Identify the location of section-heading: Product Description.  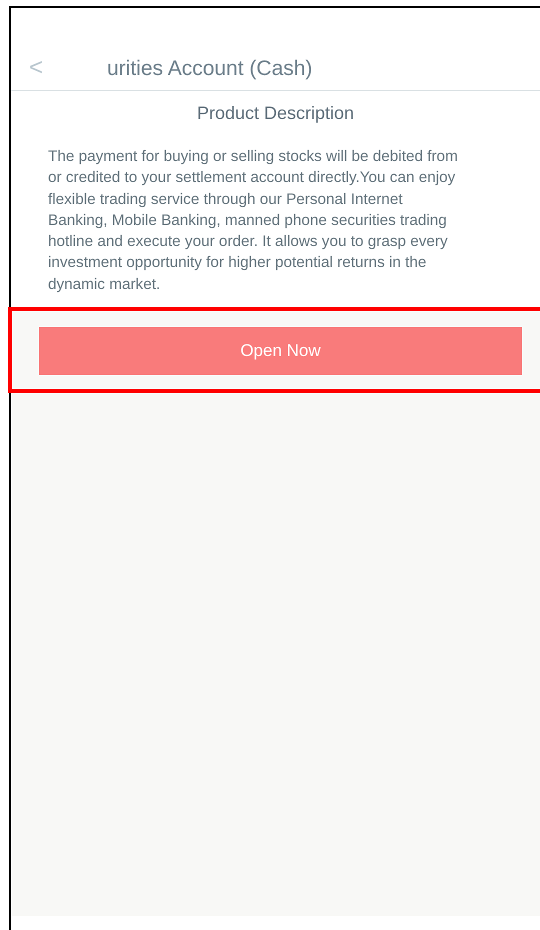
(275, 113).